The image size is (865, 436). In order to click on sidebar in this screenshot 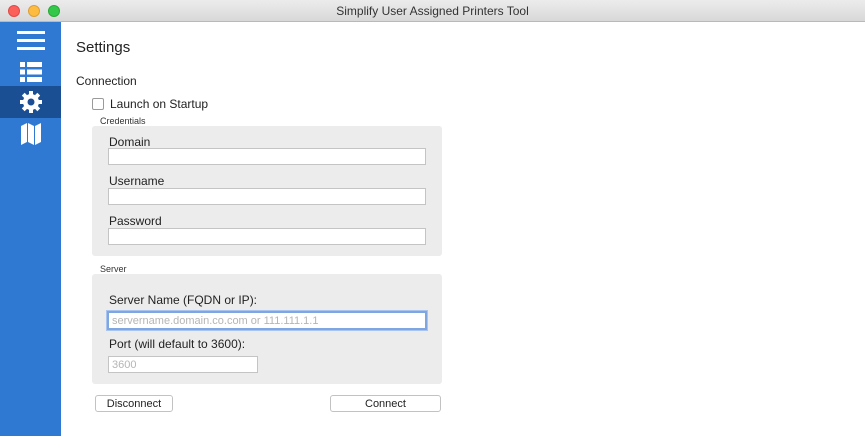, I will do `click(30, 229)`.